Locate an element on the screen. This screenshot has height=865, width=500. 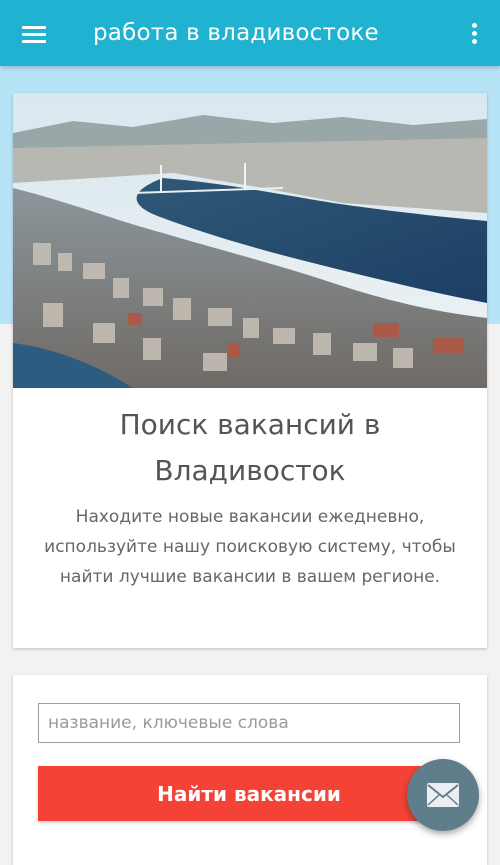
app-bar: работа в владивостоке is located at coordinates (250, 33).